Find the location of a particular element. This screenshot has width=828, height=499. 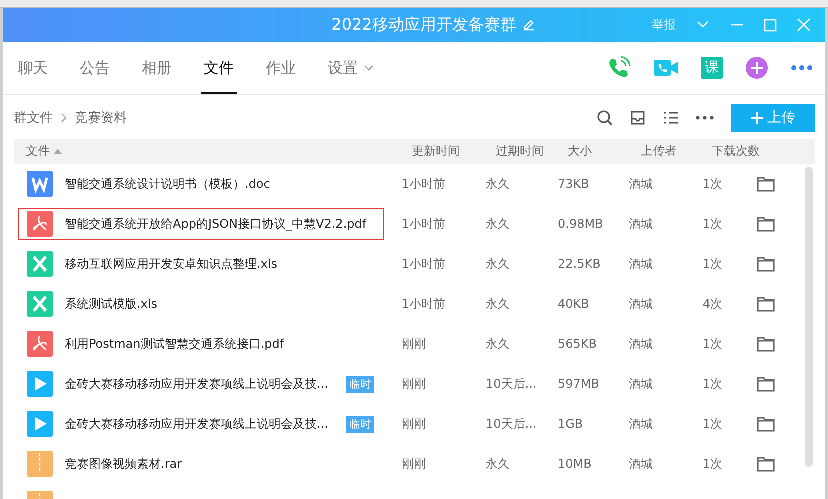

tab: 作业 is located at coordinates (281, 68).